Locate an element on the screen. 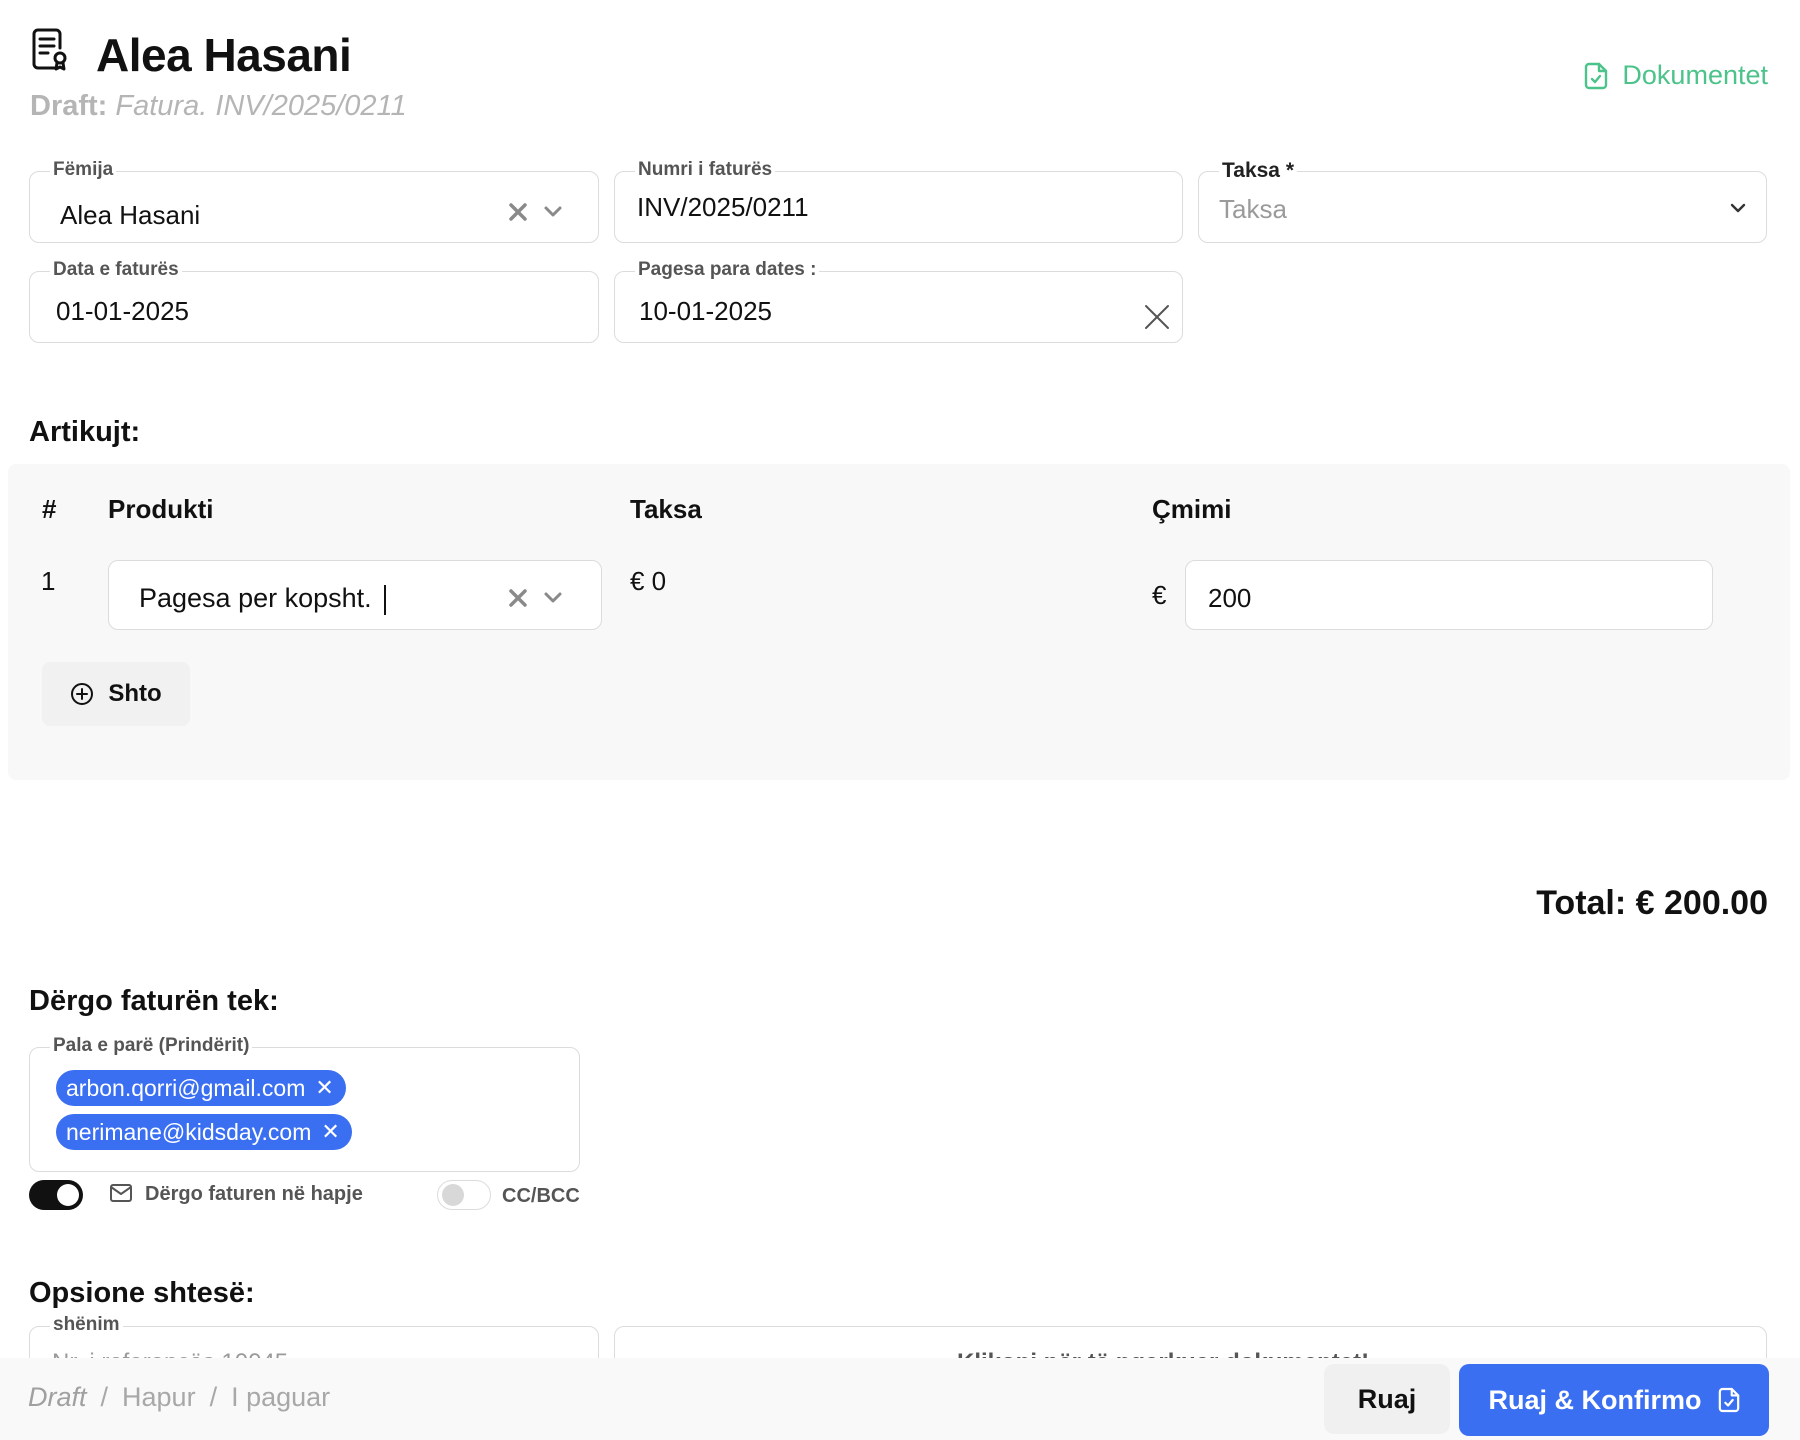  note-label: shënim is located at coordinates (86, 1325).